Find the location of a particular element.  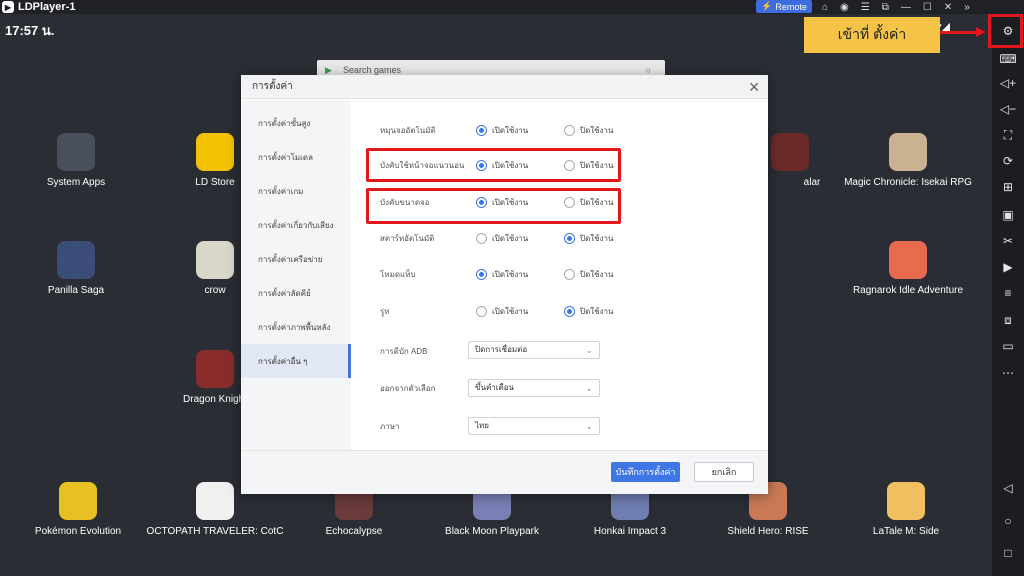

remote-button: ⚡ Remote is located at coordinates (784, 6).